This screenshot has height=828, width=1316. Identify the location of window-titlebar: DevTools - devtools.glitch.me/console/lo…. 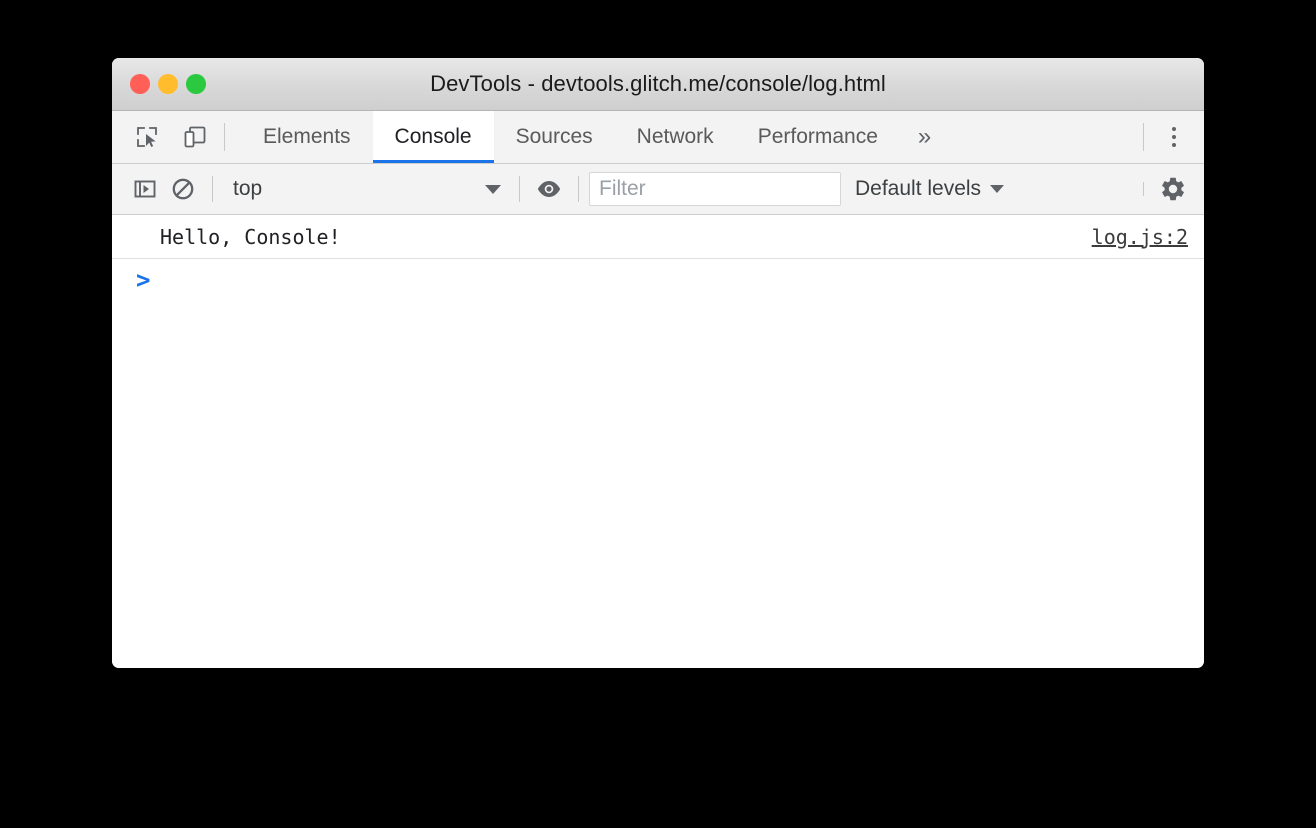
(658, 84).